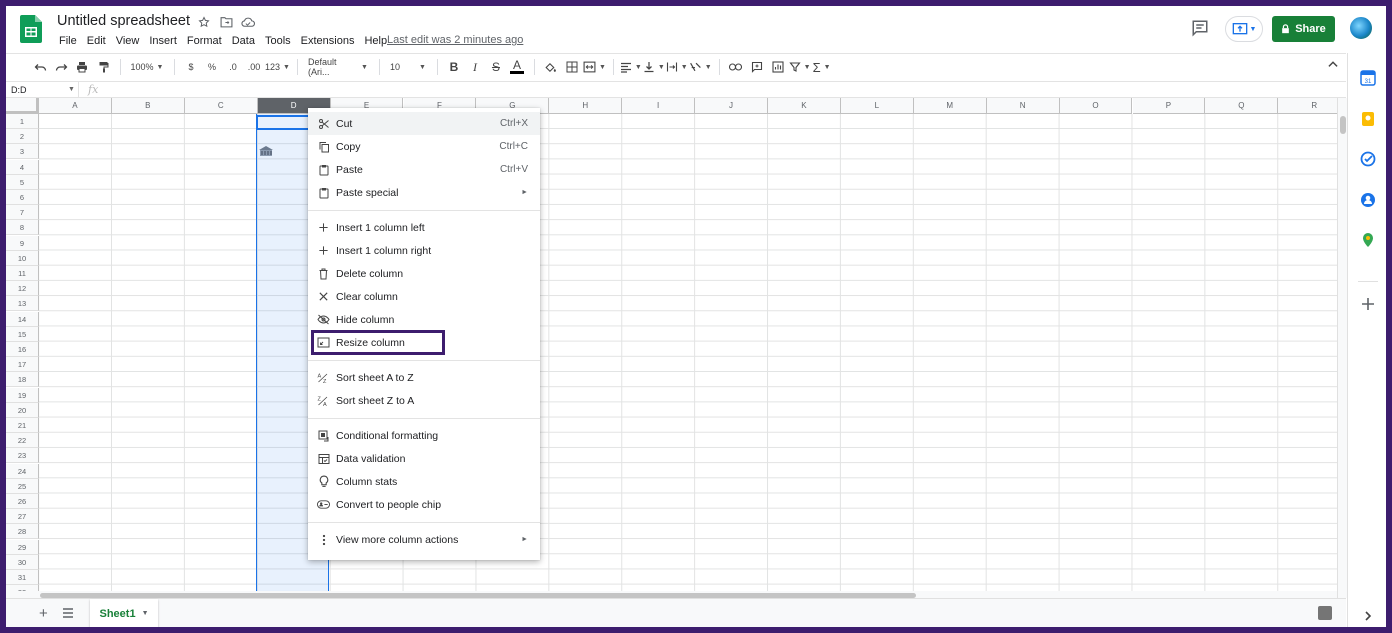  Describe the element at coordinates (1368, 200) in the screenshot. I see `contacts-icon` at that location.